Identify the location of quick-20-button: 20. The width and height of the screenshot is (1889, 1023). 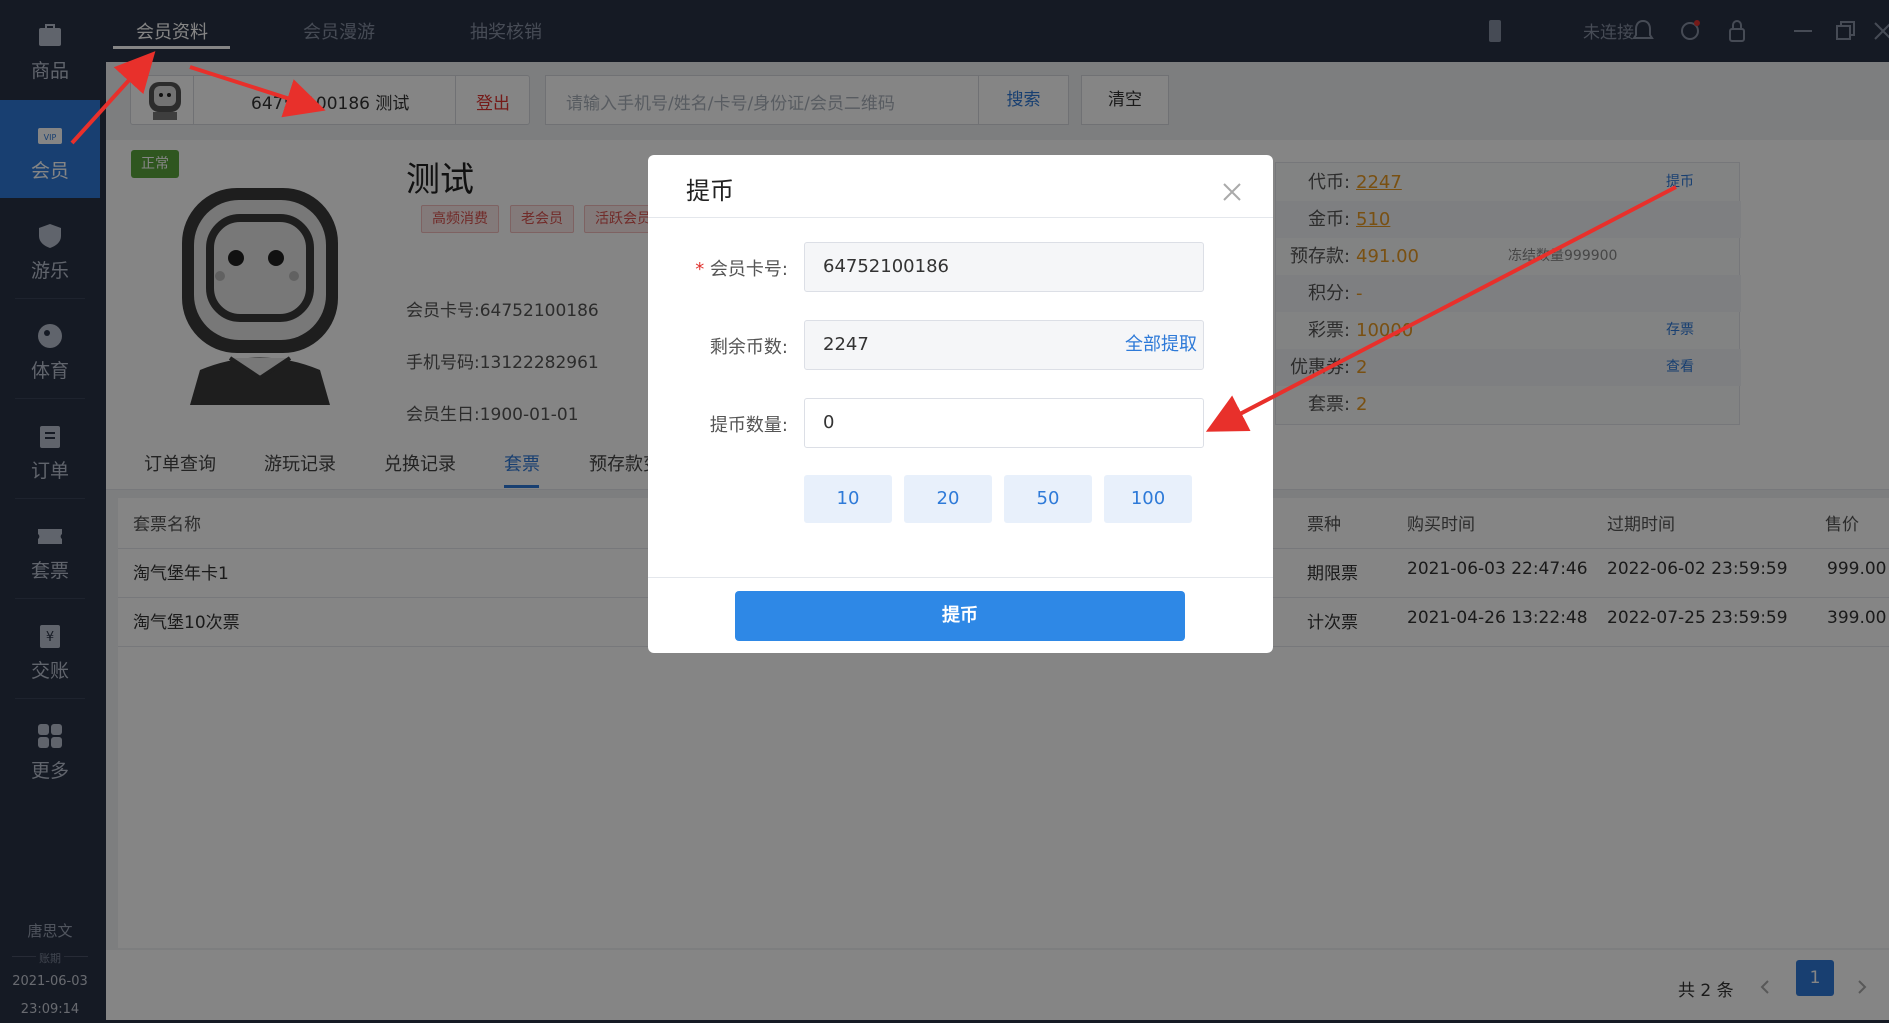
(948, 499).